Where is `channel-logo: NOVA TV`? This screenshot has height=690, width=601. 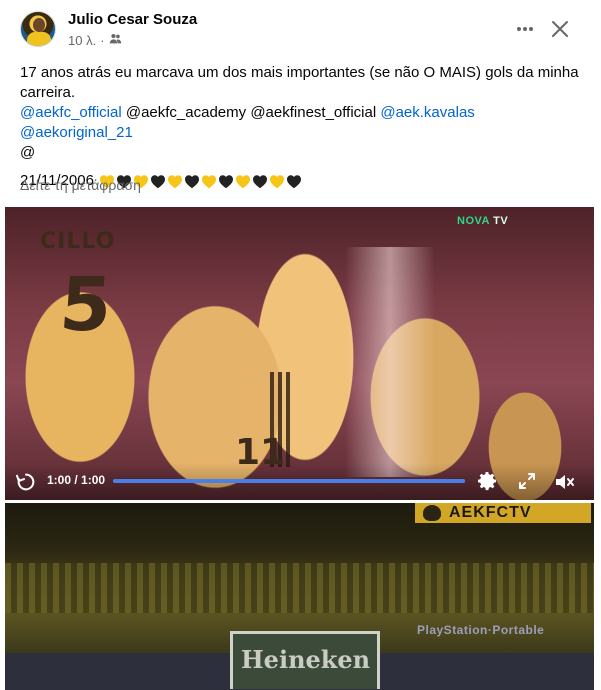 channel-logo: NOVA TV is located at coordinates (482, 221).